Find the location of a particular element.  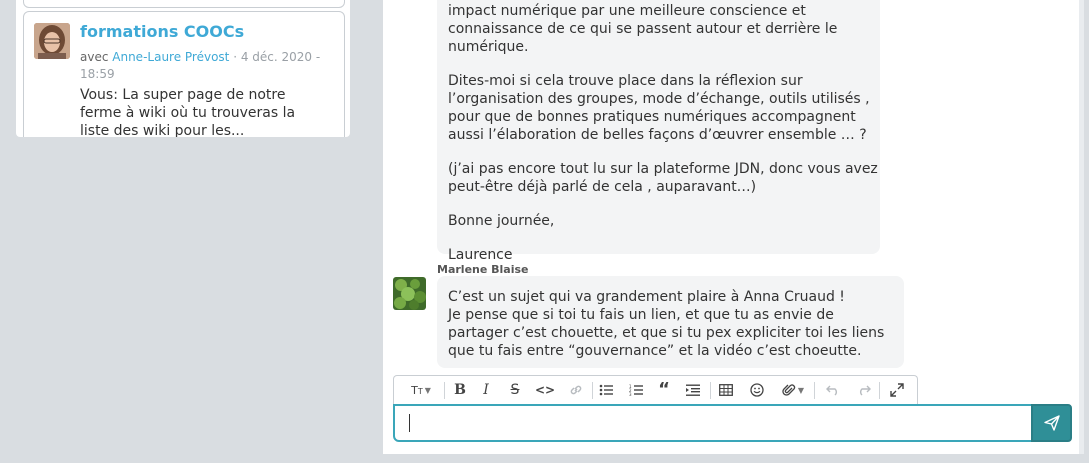

quote-button: “ is located at coordinates (664, 390).